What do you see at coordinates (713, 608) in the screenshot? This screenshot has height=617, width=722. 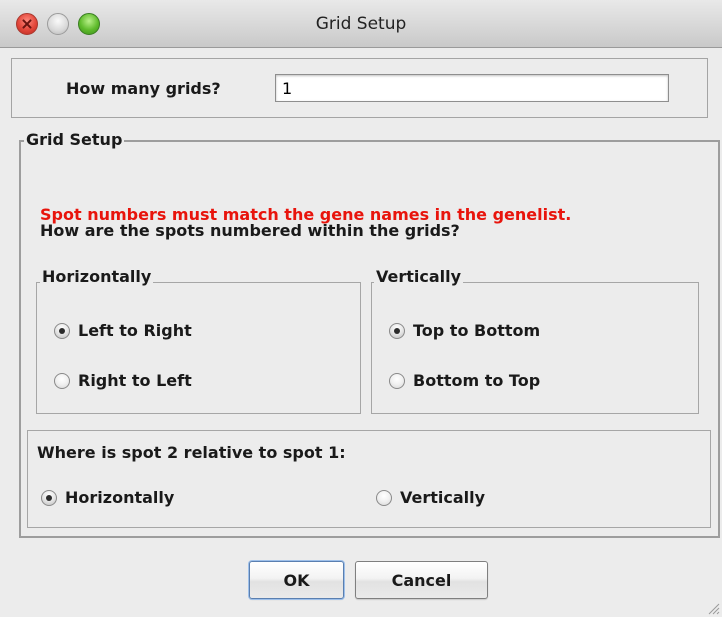 I see `resize-grip-icon` at bounding box center [713, 608].